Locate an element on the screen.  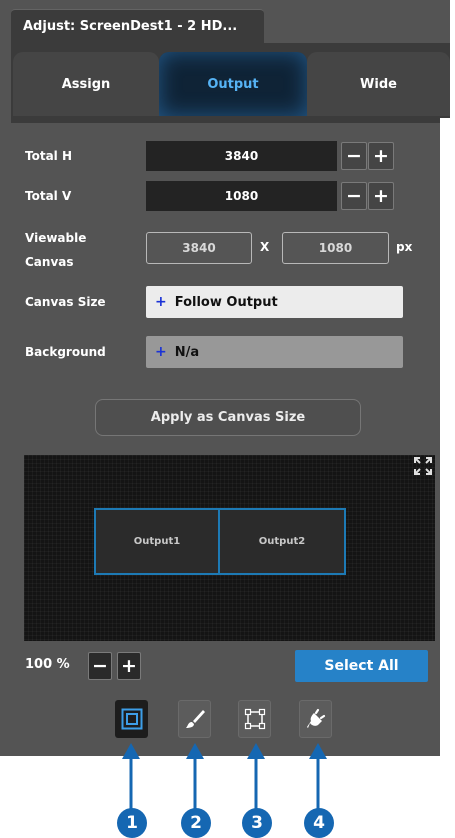
plug-icon is located at coordinates (315, 718).